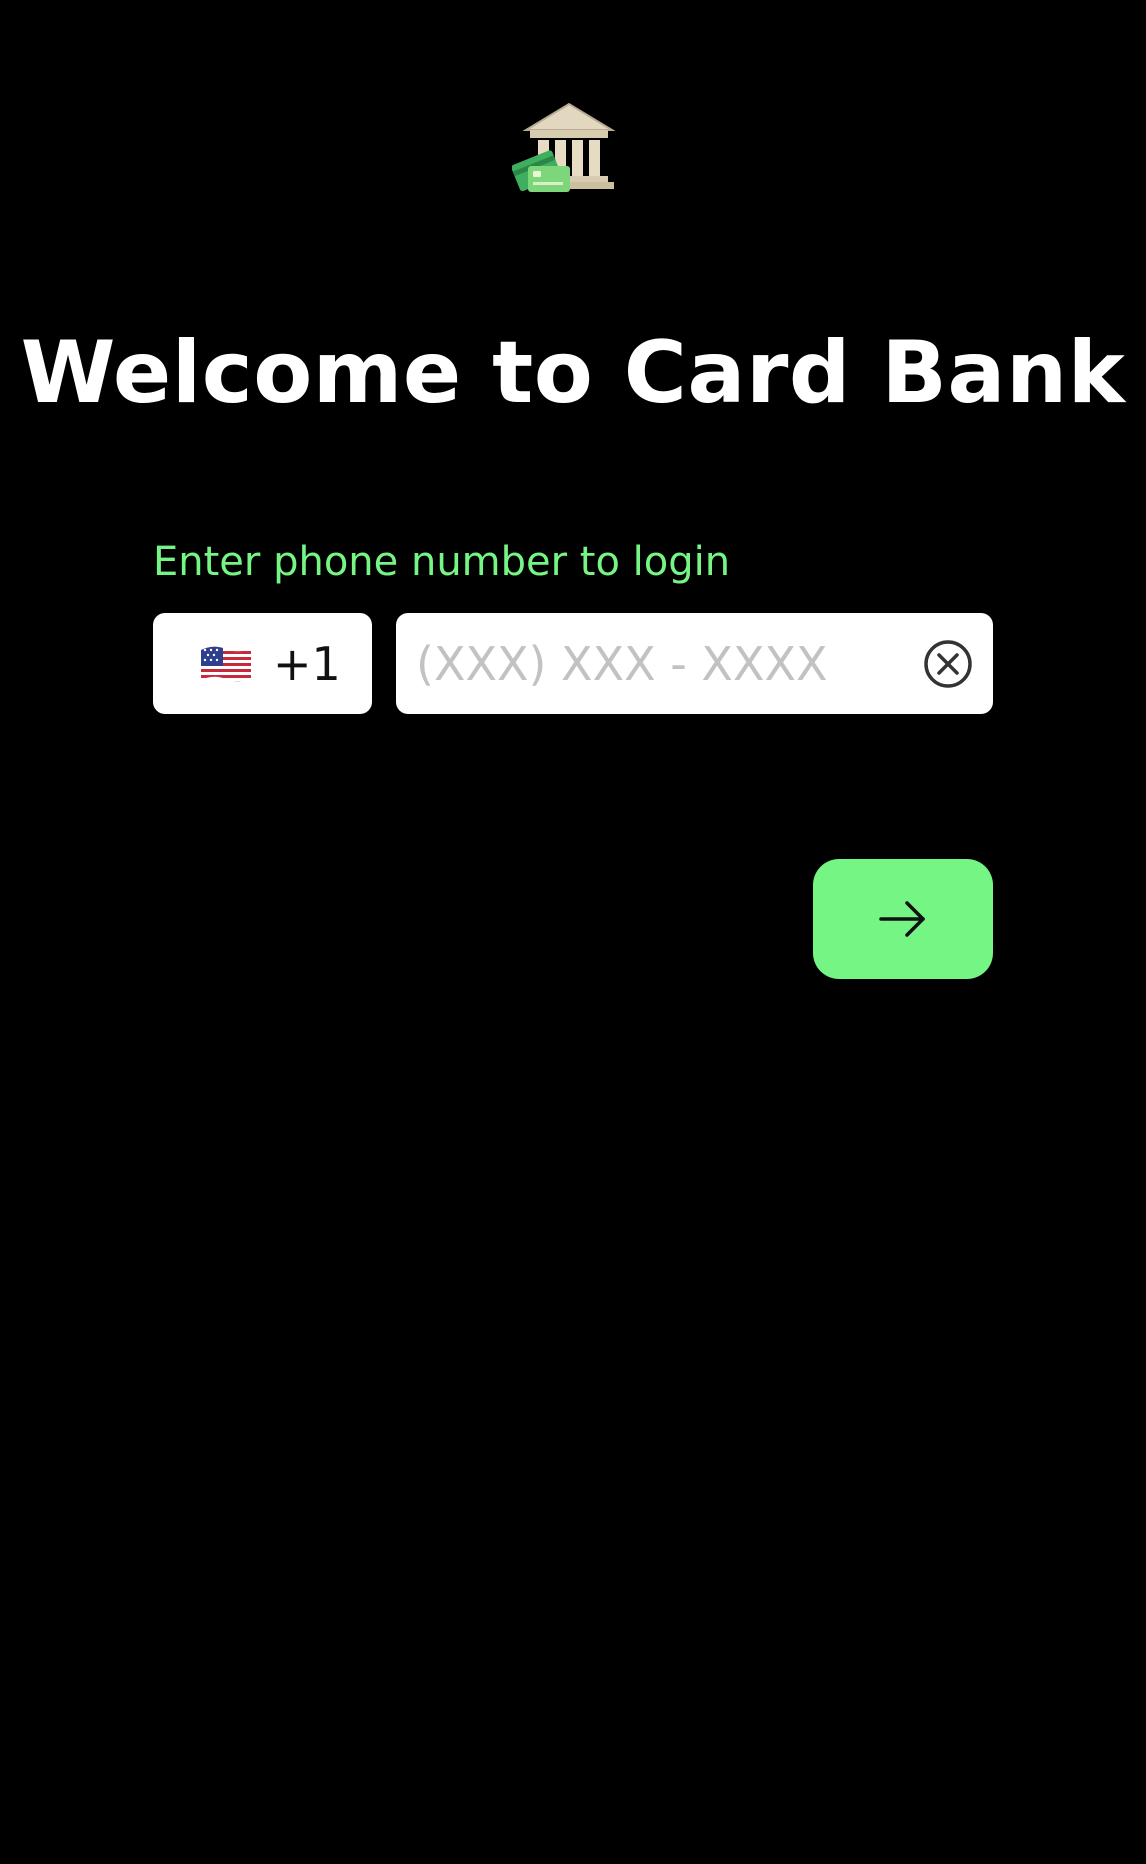  Describe the element at coordinates (573, 373) in the screenshot. I see `page-title: Welcome to Card Bank` at that location.